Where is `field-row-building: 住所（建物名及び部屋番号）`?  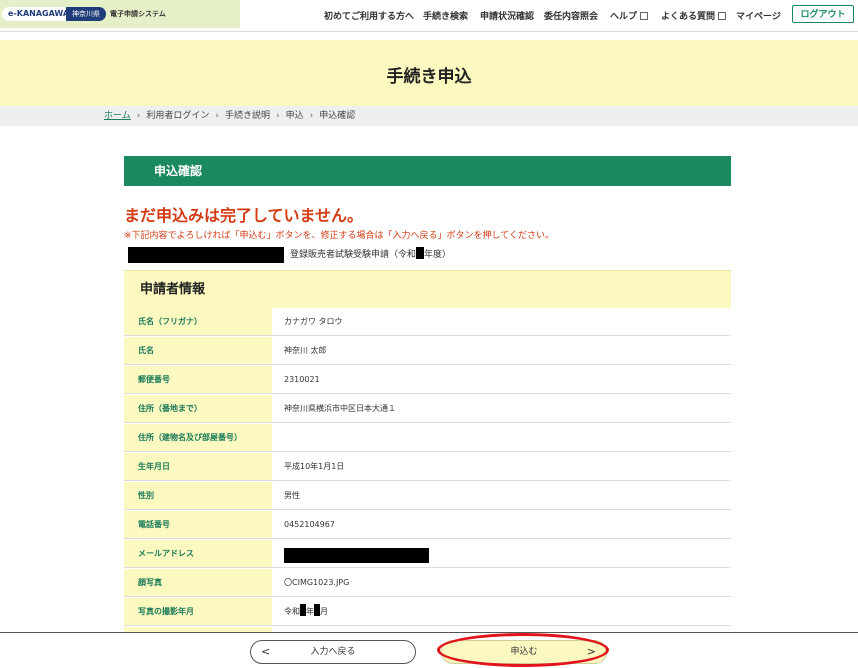 field-row-building: 住所（建物名及び部屋番号） is located at coordinates (427, 438).